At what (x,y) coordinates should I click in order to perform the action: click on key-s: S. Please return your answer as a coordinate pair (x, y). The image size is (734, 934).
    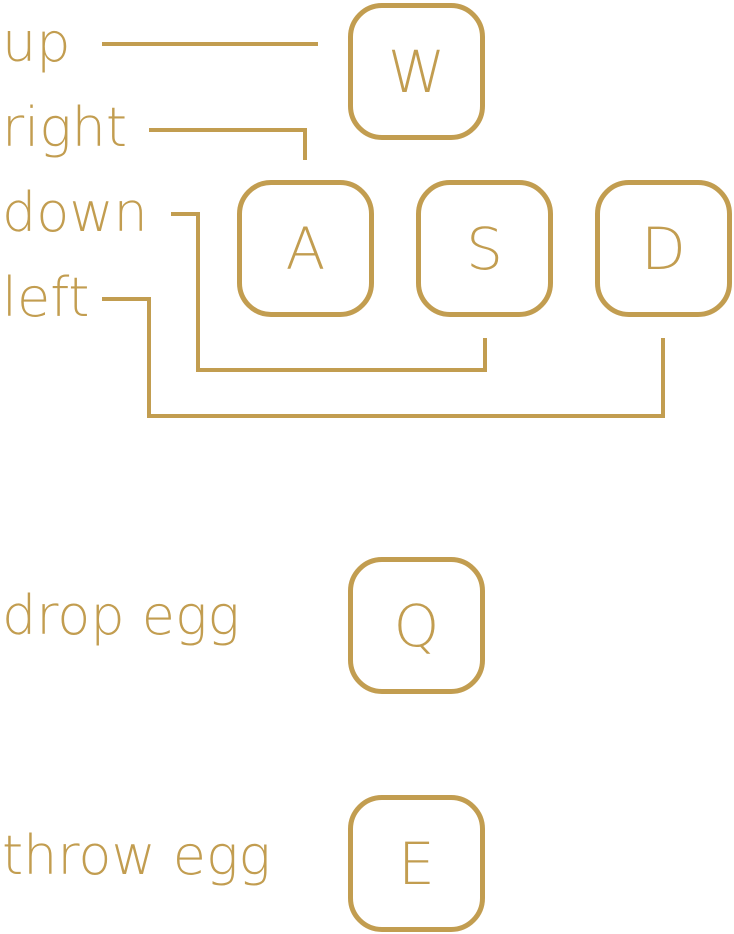
    Looking at the image, I should click on (484, 248).